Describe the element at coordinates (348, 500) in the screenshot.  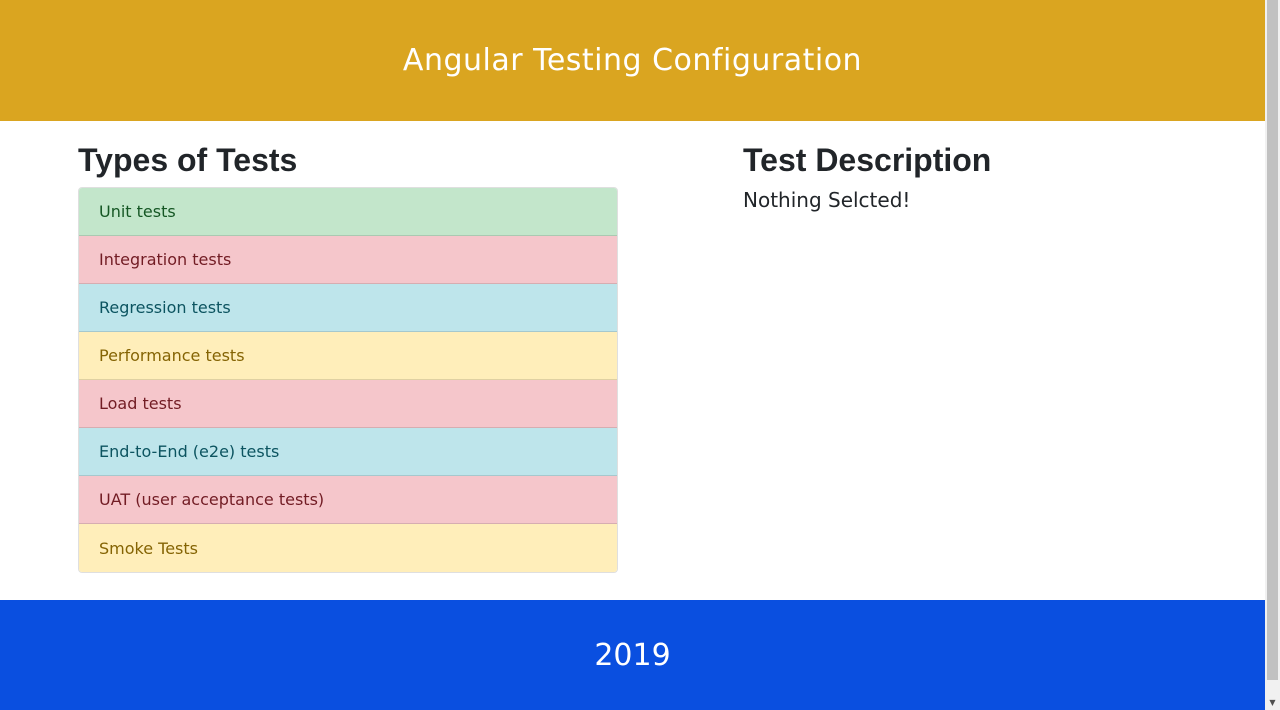
I see `test-item-uat: UAT (user acceptance tests)` at that location.